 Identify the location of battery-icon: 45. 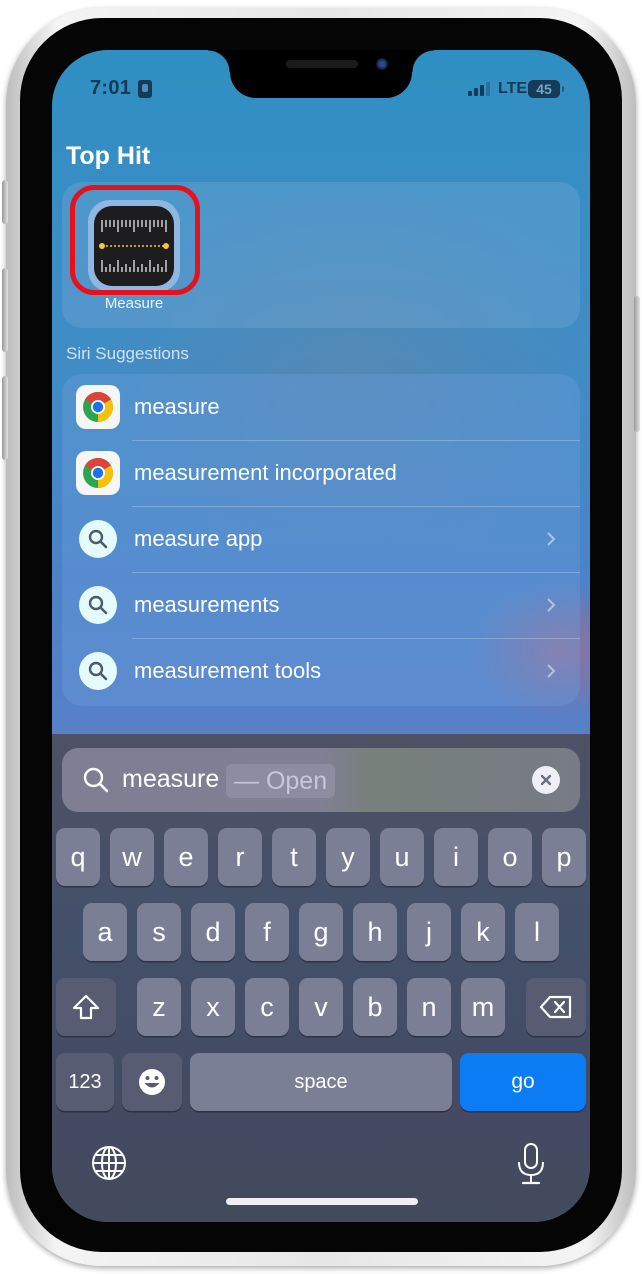
(546, 89).